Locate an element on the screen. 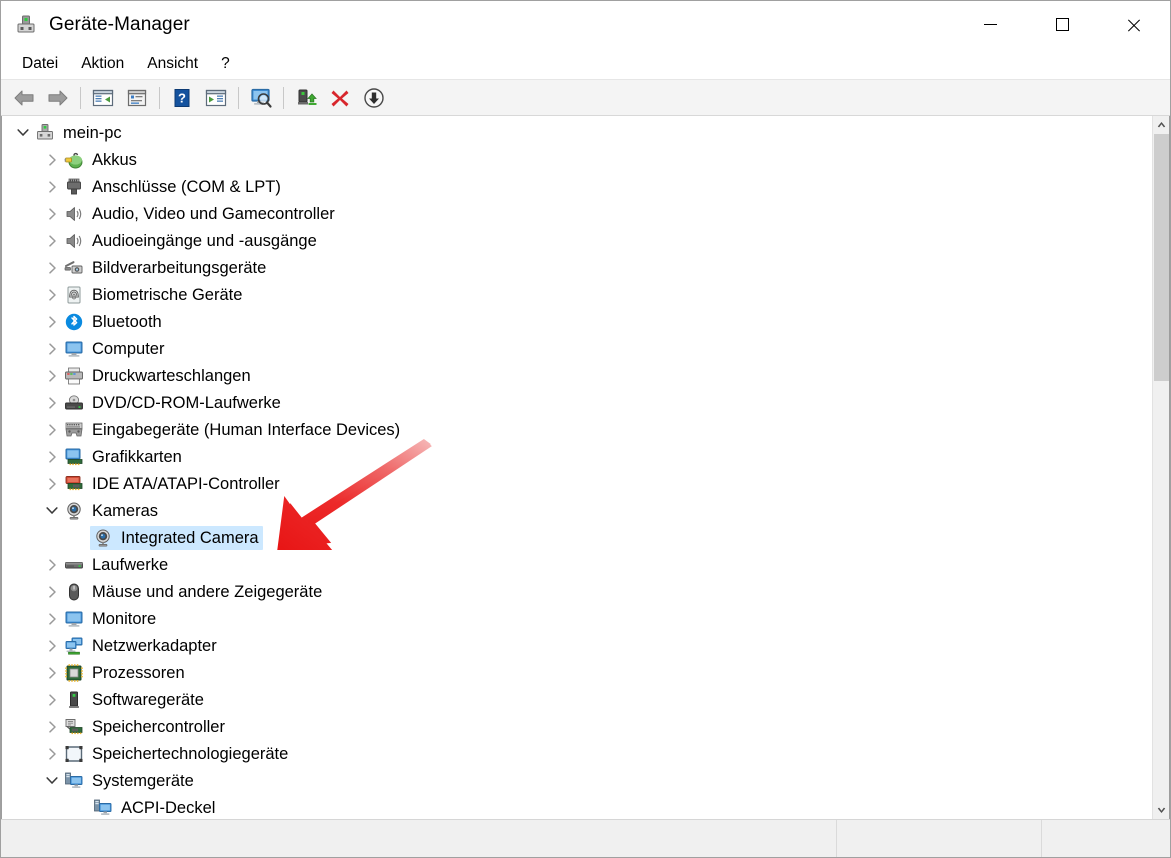  help-button: ? is located at coordinates (182, 98).